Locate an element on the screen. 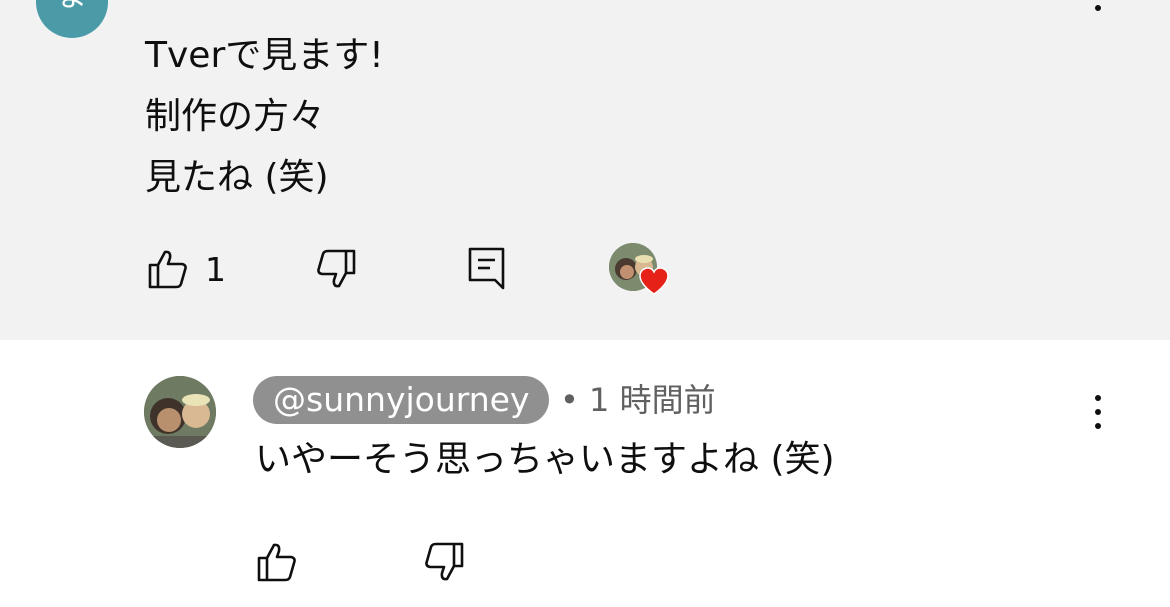 The width and height of the screenshot is (1170, 607). heart-icon is located at coordinates (654, 281).